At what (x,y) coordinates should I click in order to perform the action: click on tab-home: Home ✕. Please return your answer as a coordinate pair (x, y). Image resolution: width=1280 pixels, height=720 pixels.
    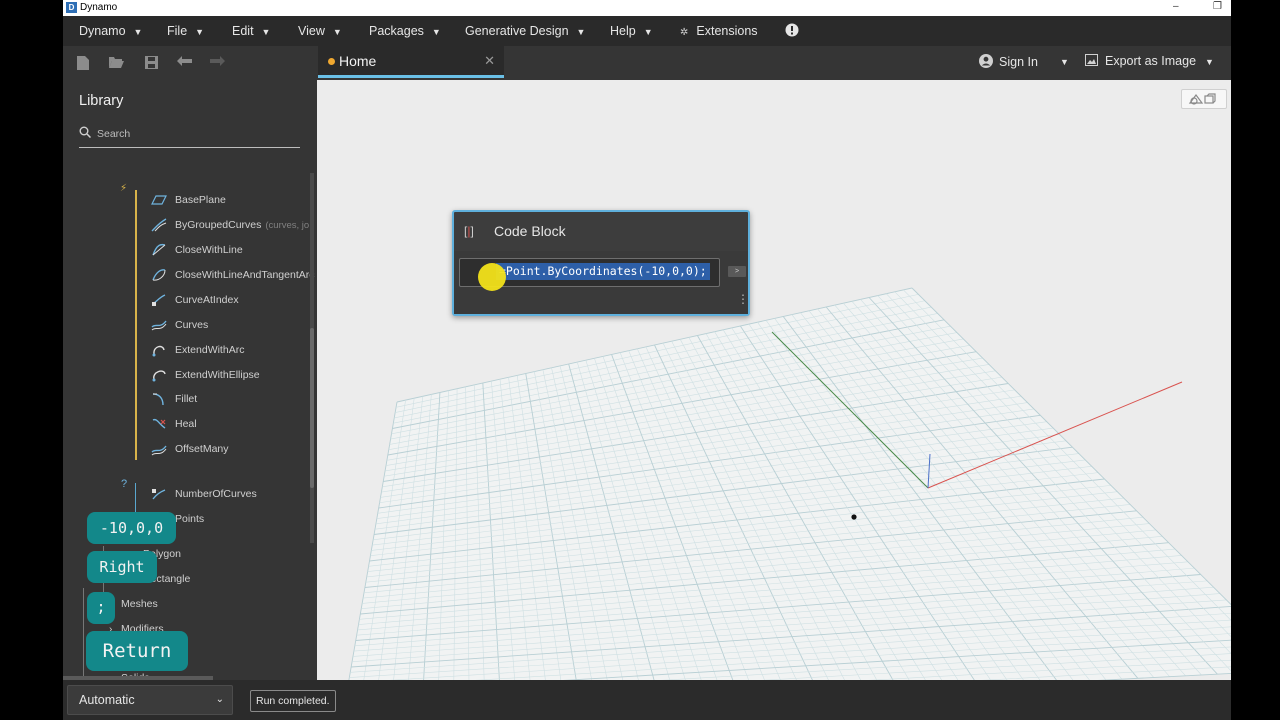
    Looking at the image, I should click on (411, 62).